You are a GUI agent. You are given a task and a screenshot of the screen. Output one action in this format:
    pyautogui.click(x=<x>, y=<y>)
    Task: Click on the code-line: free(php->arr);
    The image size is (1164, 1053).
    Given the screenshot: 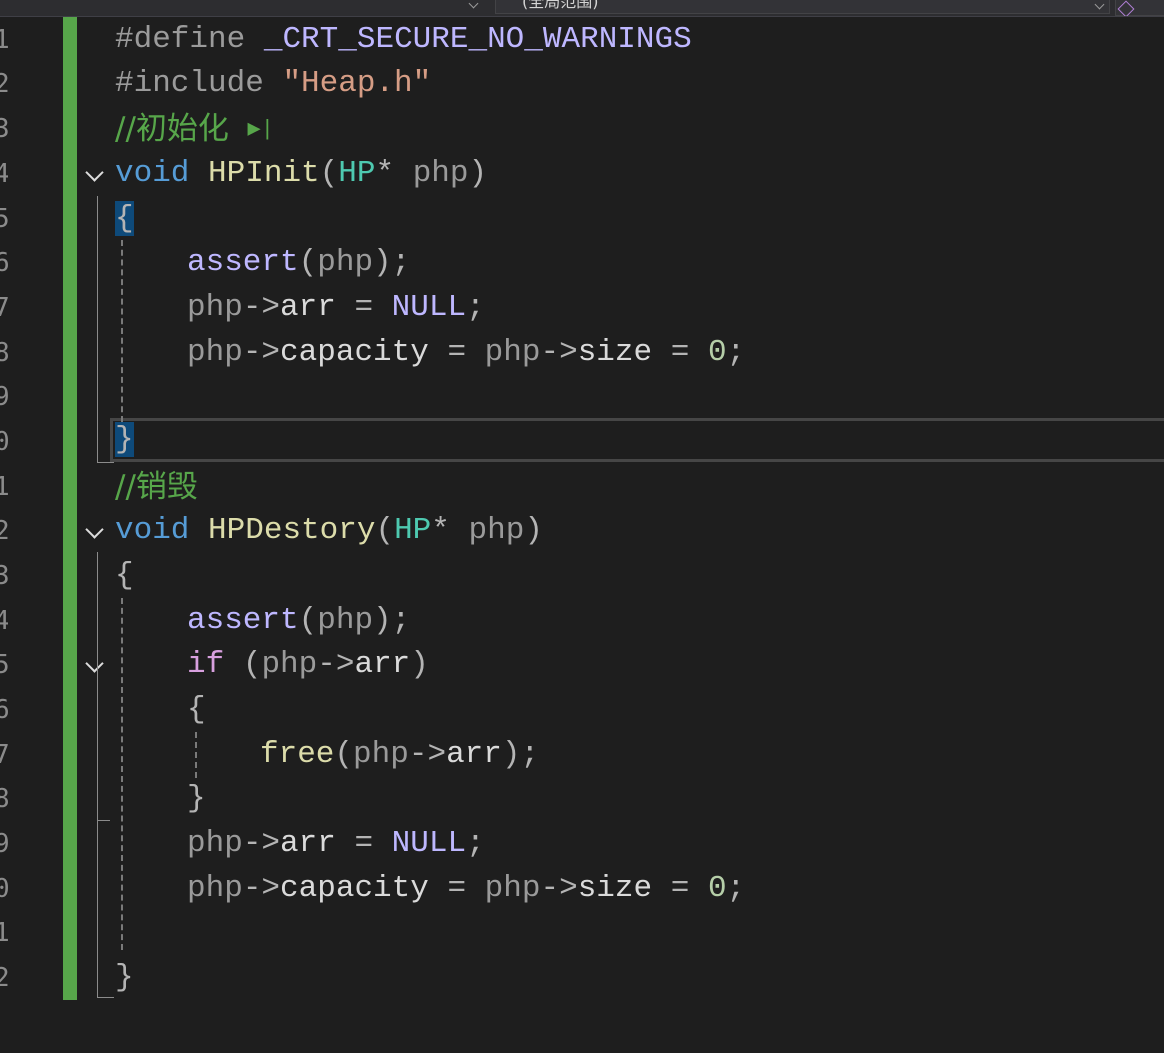 What is the action you would take?
    pyautogui.click(x=399, y=755)
    